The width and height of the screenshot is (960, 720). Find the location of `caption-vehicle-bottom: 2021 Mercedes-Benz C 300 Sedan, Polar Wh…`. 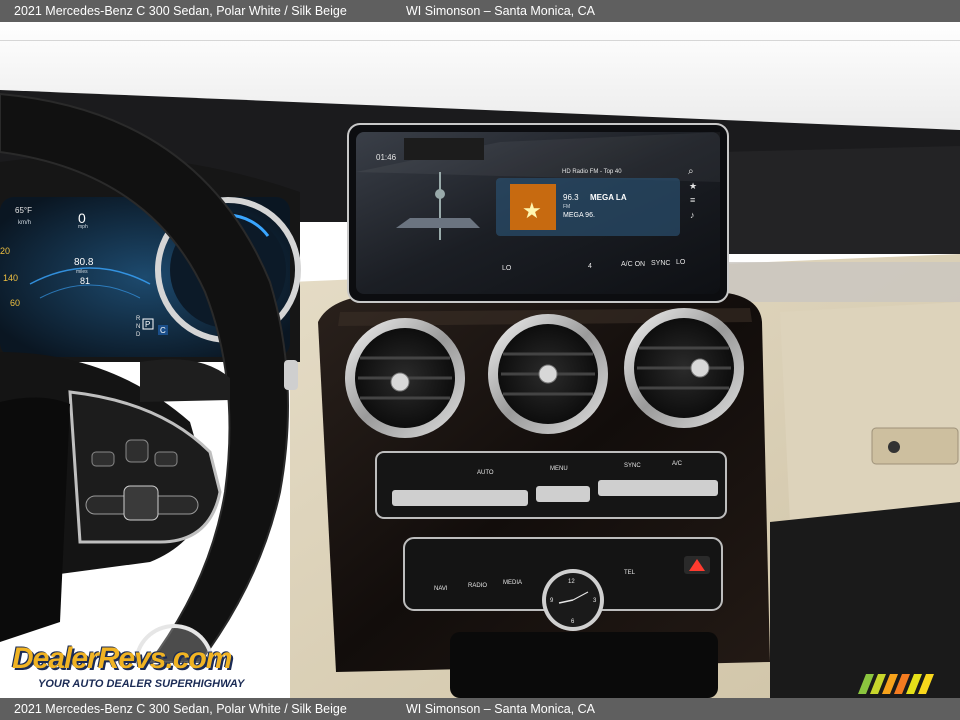

caption-vehicle-bottom: 2021 Mercedes-Benz C 300 Sedan, Polar Wh… is located at coordinates (180, 709).